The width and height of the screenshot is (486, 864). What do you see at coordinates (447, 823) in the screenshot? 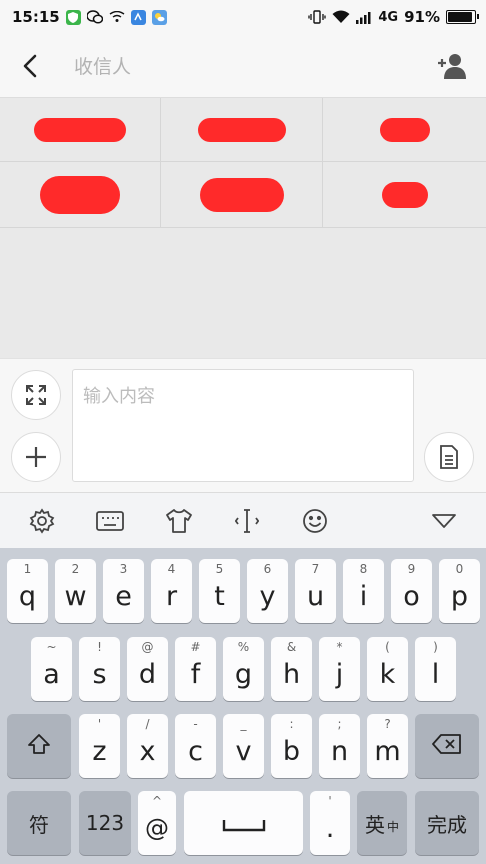
I see `done-key: 完成` at bounding box center [447, 823].